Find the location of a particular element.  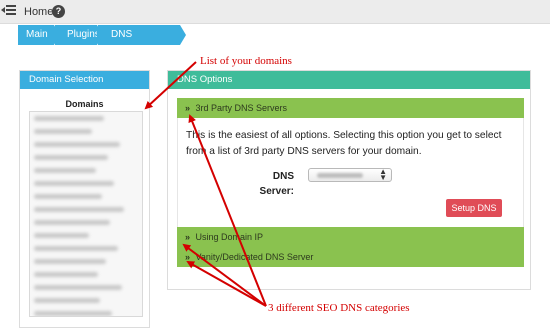

dns-server-label: DNS Server: is located at coordinates (276, 184).